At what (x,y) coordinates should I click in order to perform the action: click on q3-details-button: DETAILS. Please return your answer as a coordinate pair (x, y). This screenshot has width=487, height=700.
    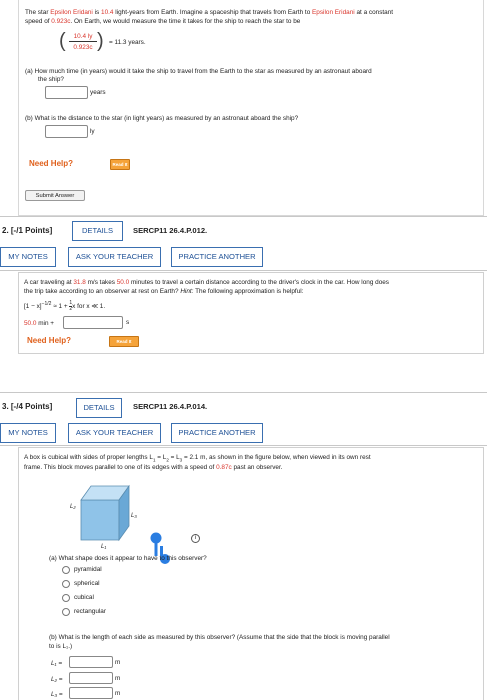
    Looking at the image, I should click on (99, 408).